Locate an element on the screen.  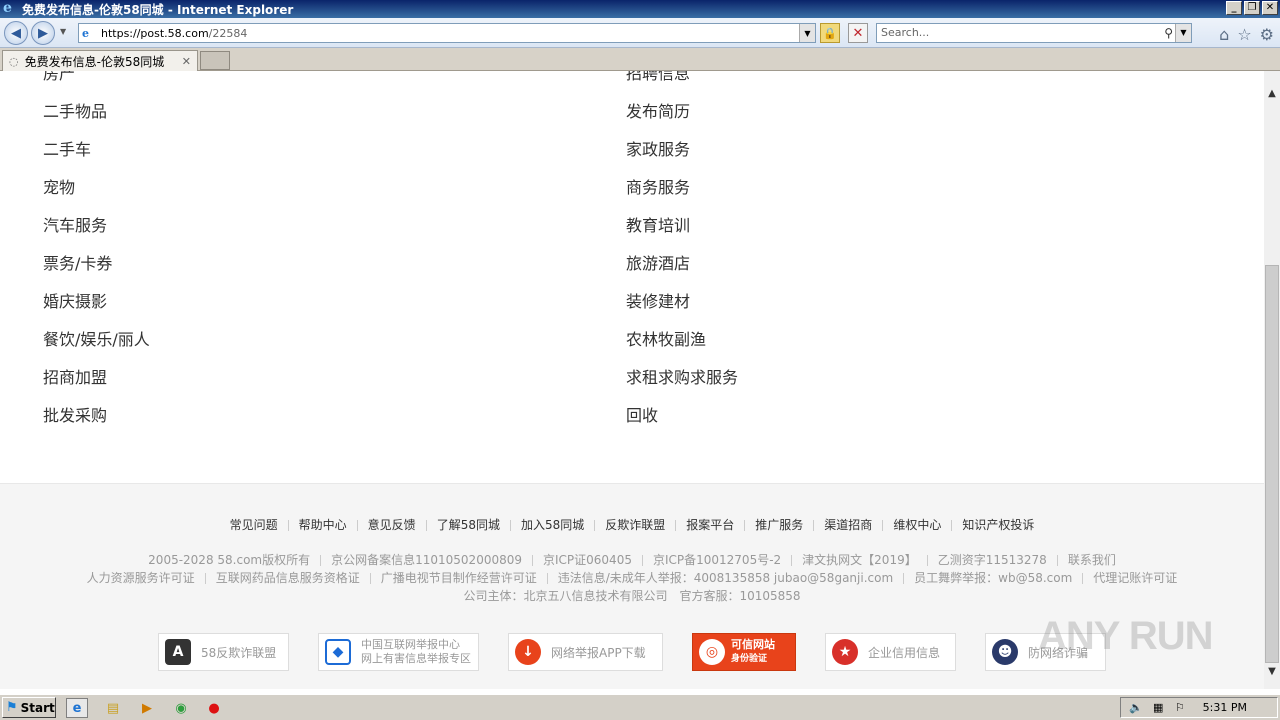
scroll-thumb is located at coordinates (1272, 464).